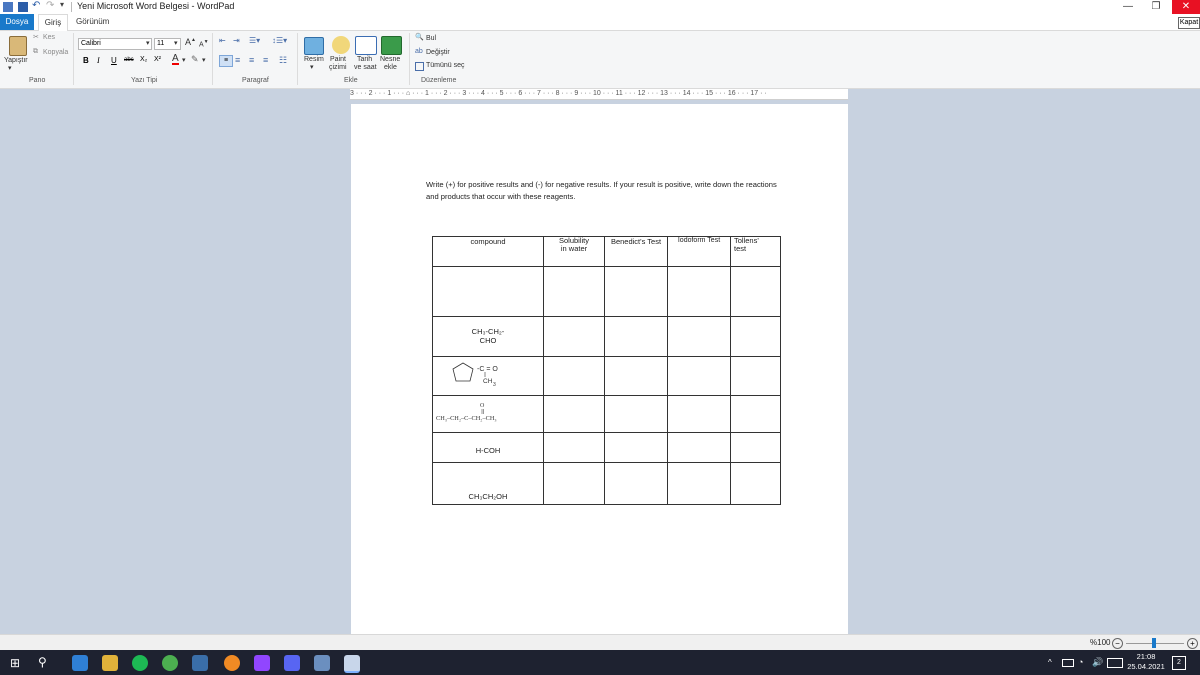 The width and height of the screenshot is (1200, 675). Describe the element at coordinates (1186, 7) in the screenshot. I see `close-button: ✕` at that location.